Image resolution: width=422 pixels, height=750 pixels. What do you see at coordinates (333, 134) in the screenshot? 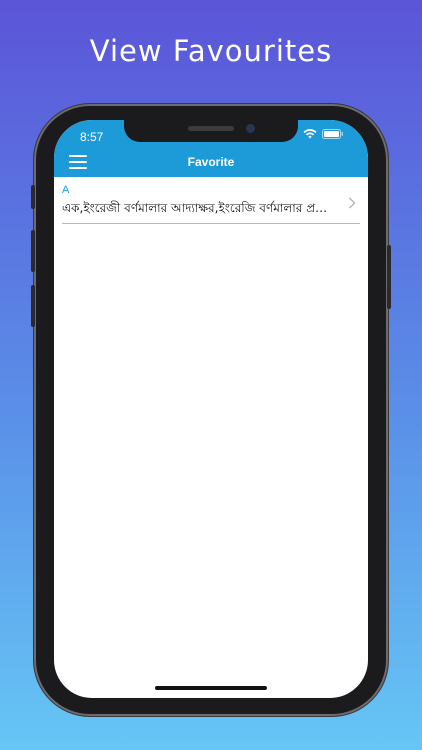
I see `battery-icon` at bounding box center [333, 134].